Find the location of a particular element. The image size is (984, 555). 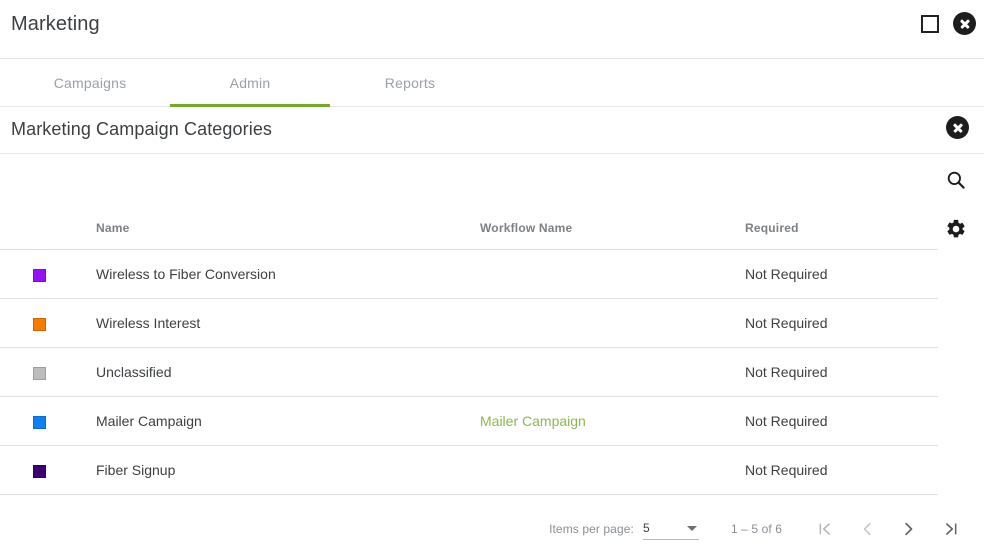

row-name: Wireless to Fiber Conversion is located at coordinates (288, 274).